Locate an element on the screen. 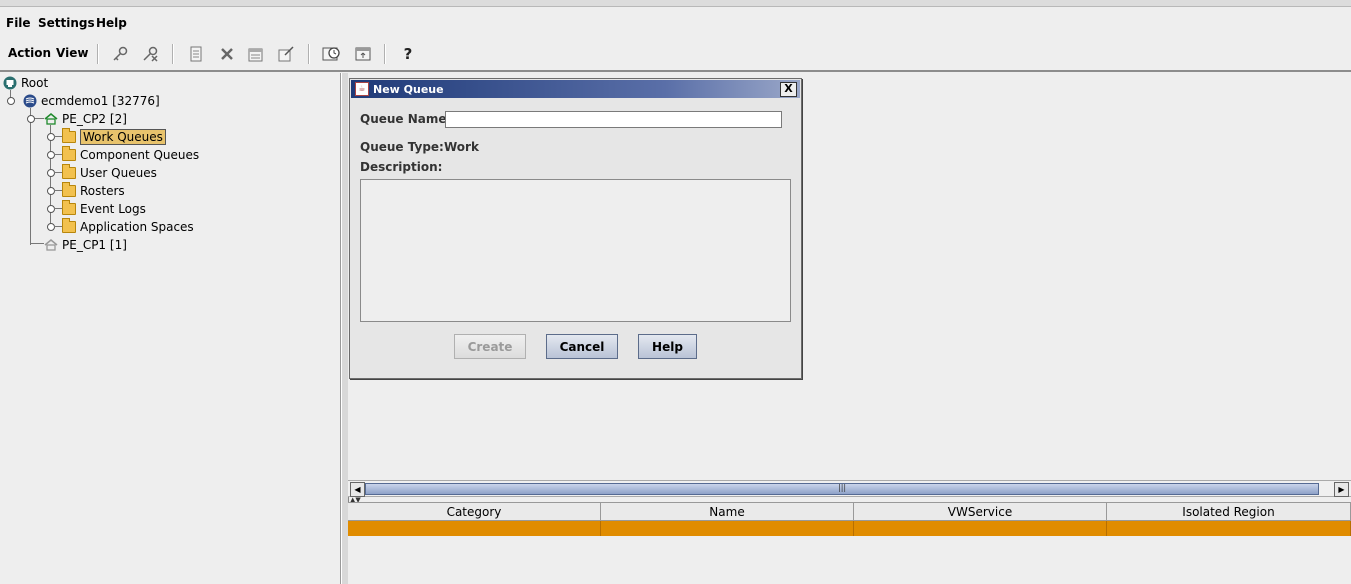 The image size is (1351, 584). window-icon is located at coordinates (363, 54).